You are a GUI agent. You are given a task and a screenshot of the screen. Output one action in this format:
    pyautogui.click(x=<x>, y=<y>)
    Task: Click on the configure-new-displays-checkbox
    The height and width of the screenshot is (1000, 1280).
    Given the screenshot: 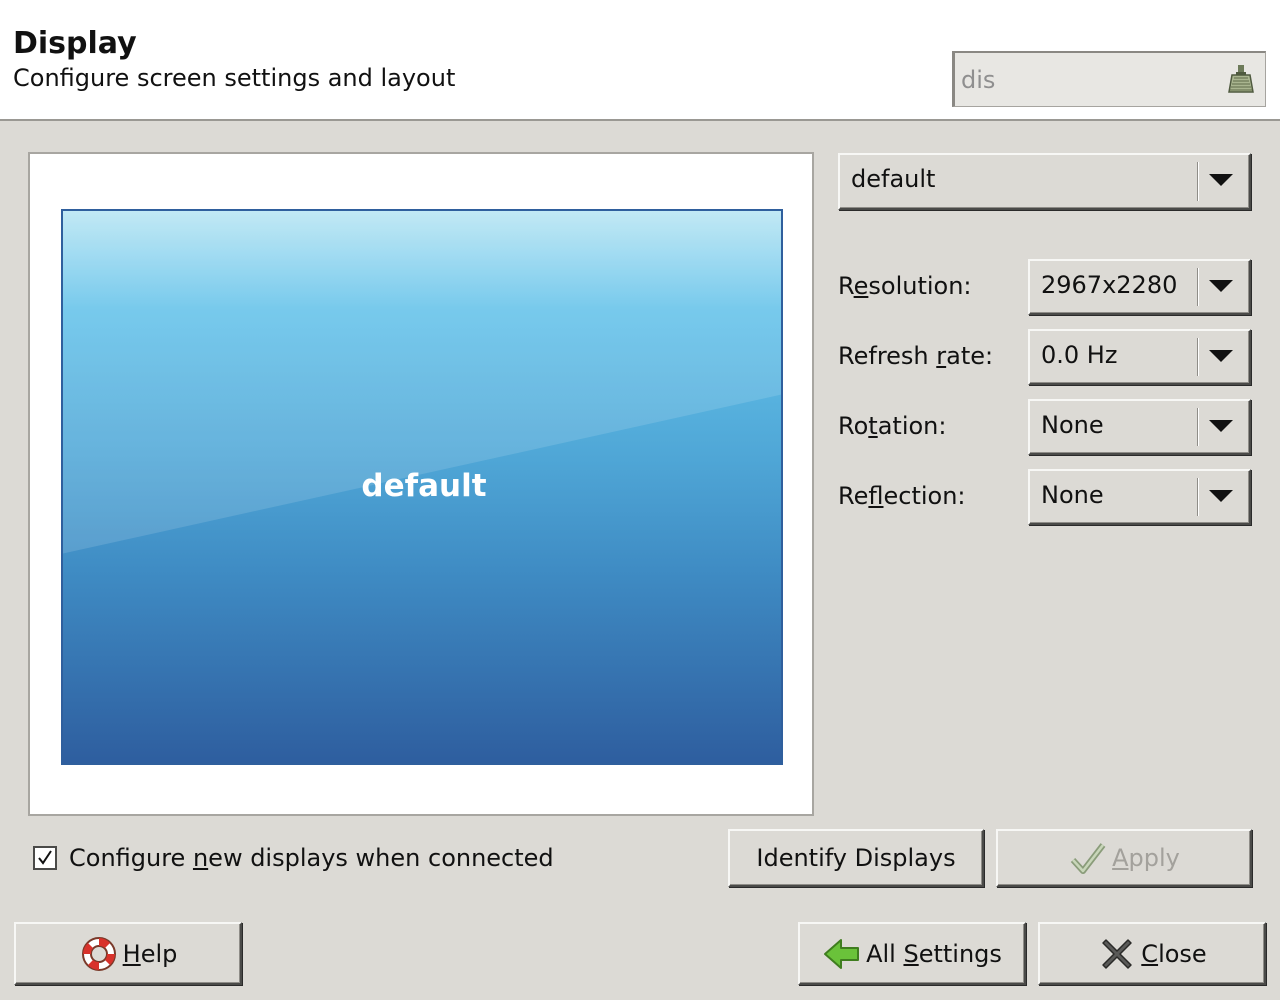 What is the action you would take?
    pyautogui.click(x=45, y=858)
    